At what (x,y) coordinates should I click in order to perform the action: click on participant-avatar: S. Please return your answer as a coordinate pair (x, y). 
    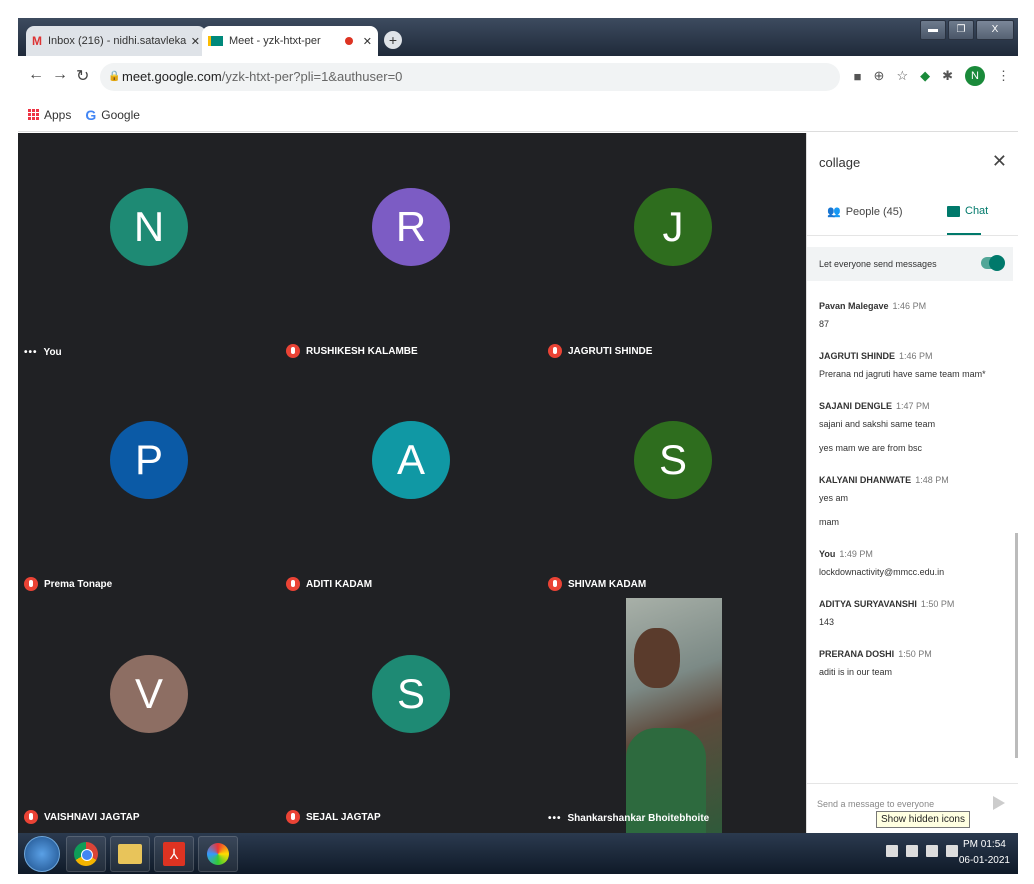
    Looking at the image, I should click on (411, 694).